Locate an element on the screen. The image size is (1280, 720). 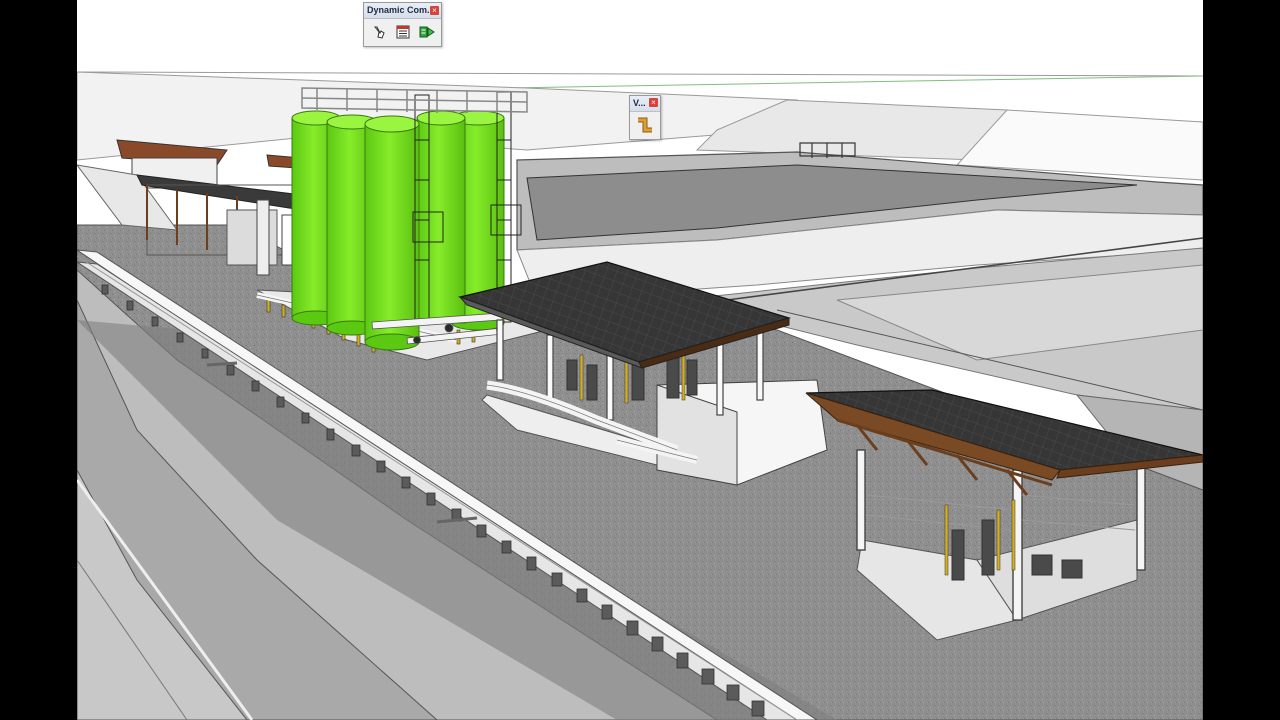
interact-hand-icon is located at coordinates (379, 32).